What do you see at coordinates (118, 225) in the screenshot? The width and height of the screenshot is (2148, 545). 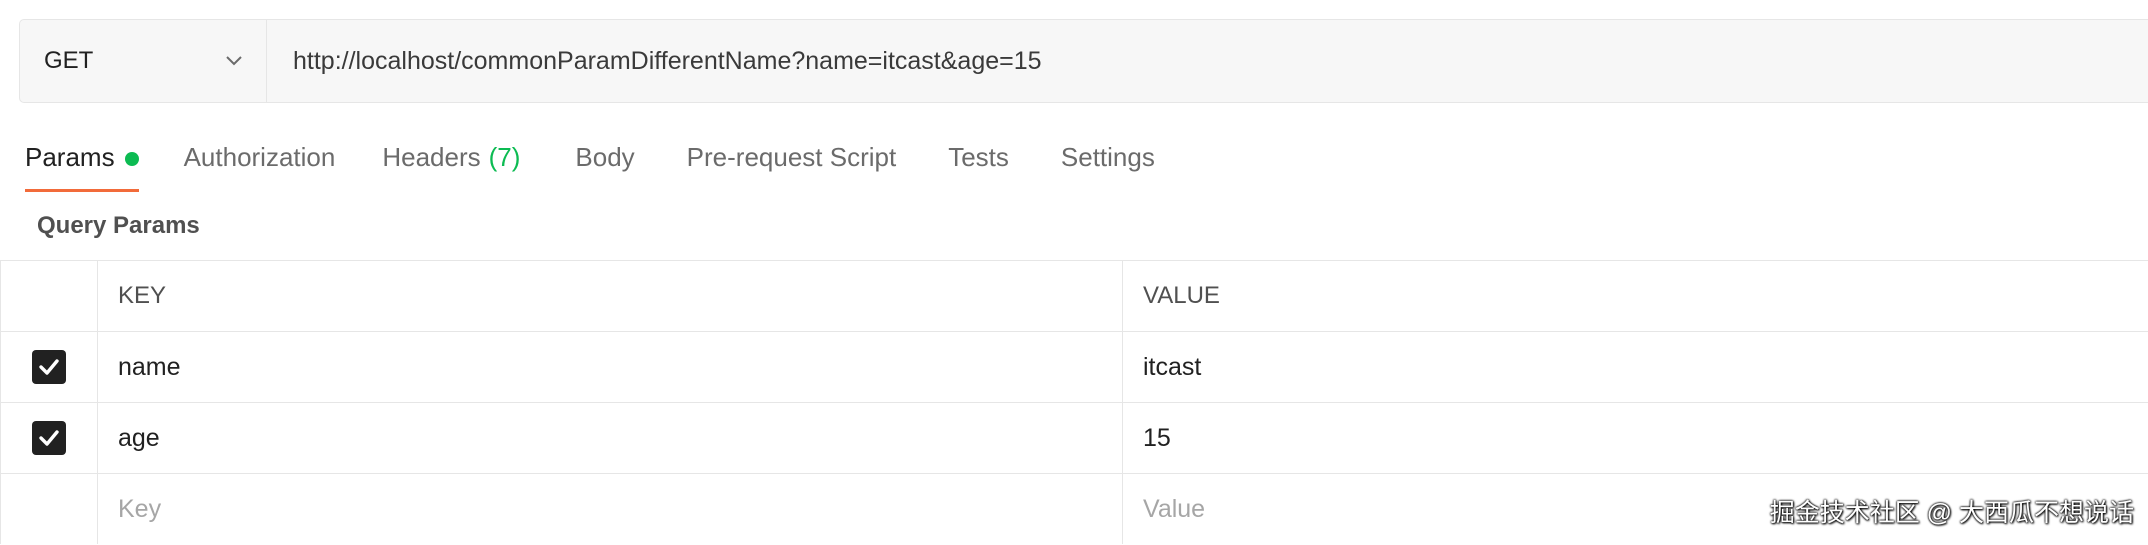 I see `query-params-title: Query Params` at bounding box center [118, 225].